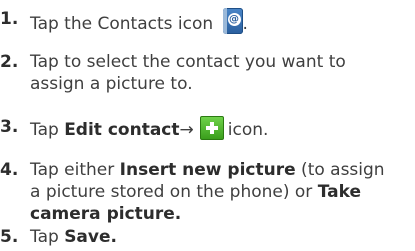 This screenshot has height=251, width=415. Describe the element at coordinates (245, 24) in the screenshot. I see `step-text-after: .` at that location.